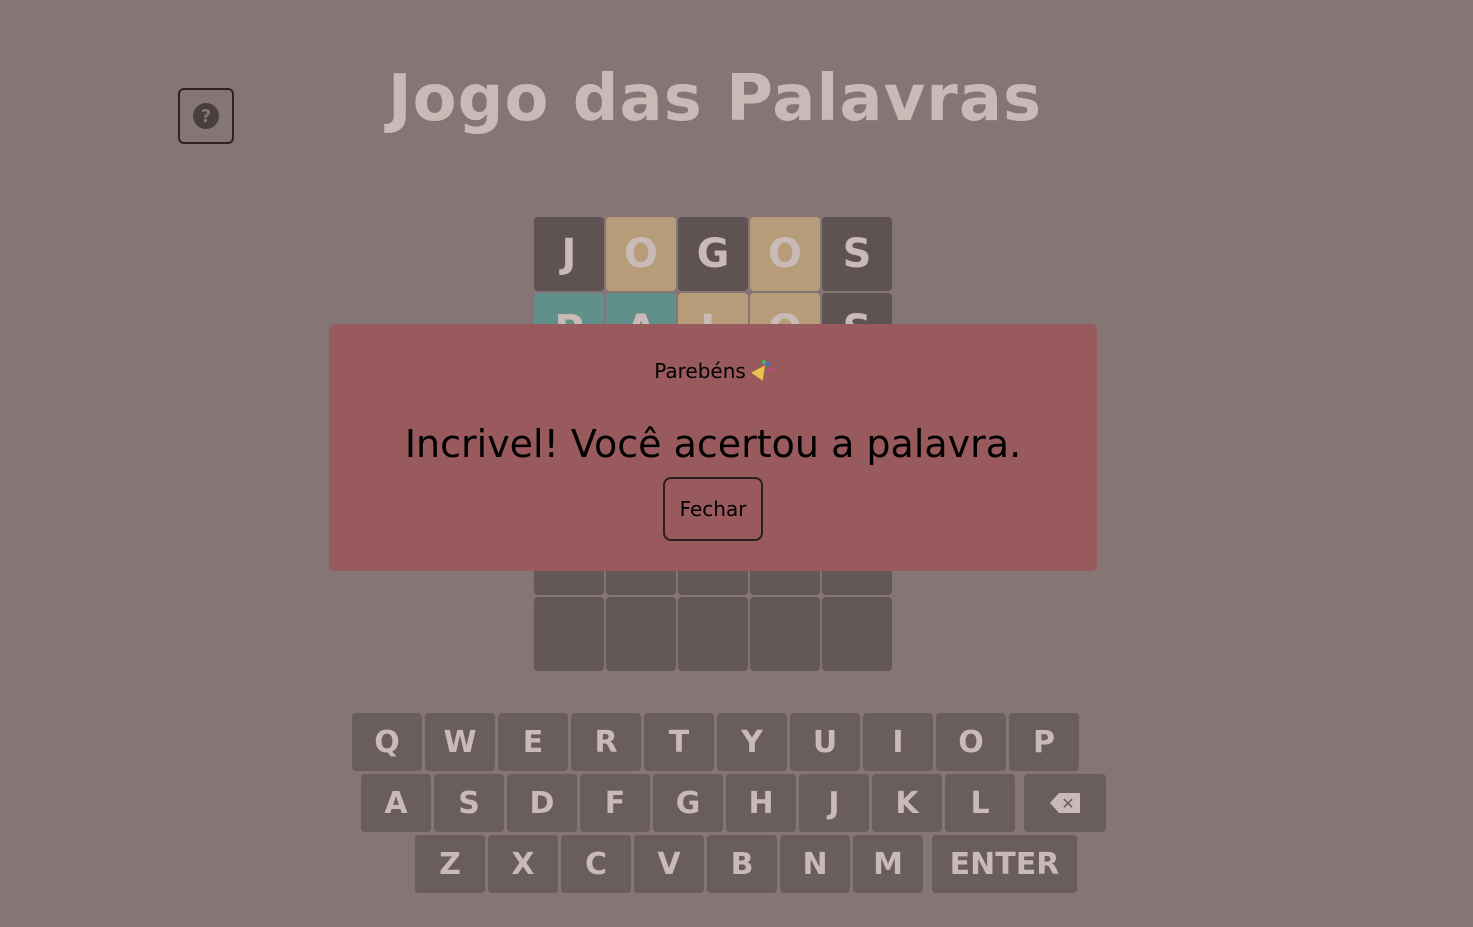 The width and height of the screenshot is (1473, 927). Describe the element at coordinates (715, 99) in the screenshot. I see `page-title: Jogo das Palavras` at that location.